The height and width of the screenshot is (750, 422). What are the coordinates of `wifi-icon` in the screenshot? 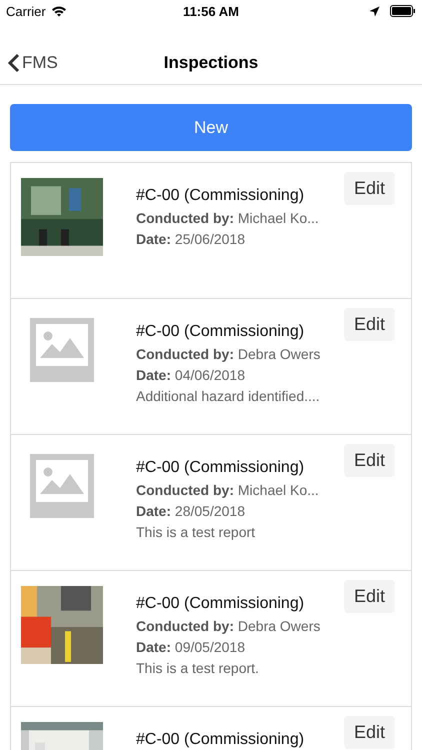 It's located at (58, 11).